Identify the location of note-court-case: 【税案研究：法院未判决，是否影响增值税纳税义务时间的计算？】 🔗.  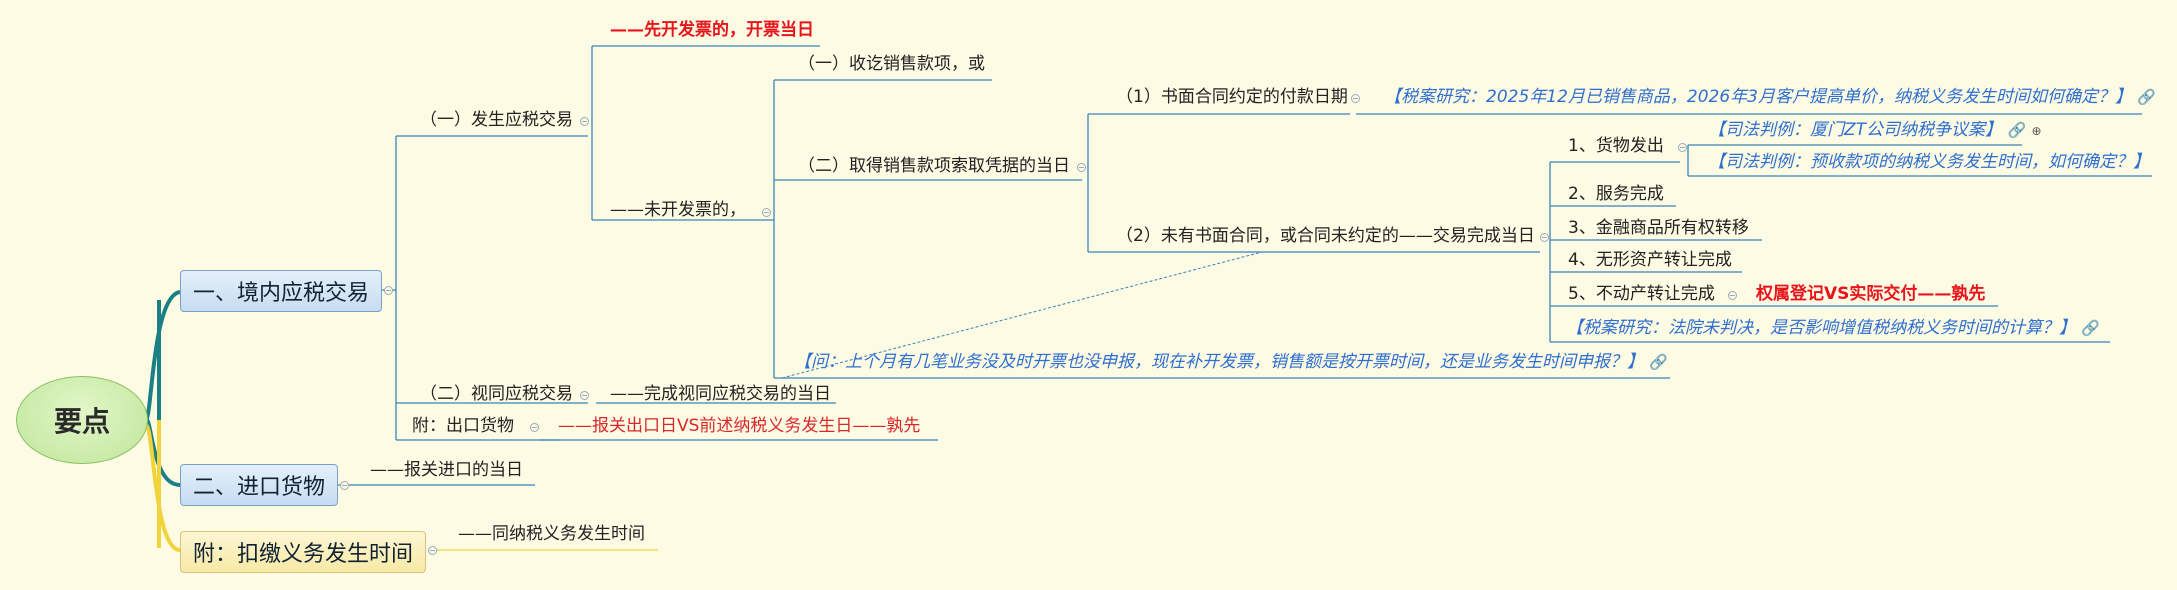
(1833, 328).